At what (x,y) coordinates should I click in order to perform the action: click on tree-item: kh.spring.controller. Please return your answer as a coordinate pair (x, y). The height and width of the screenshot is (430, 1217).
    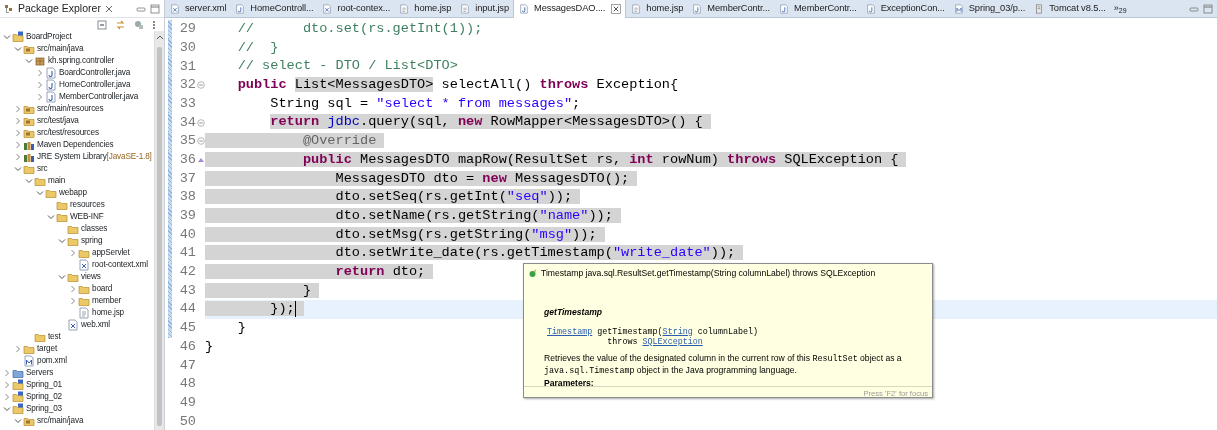
    Looking at the image, I should click on (77, 61).